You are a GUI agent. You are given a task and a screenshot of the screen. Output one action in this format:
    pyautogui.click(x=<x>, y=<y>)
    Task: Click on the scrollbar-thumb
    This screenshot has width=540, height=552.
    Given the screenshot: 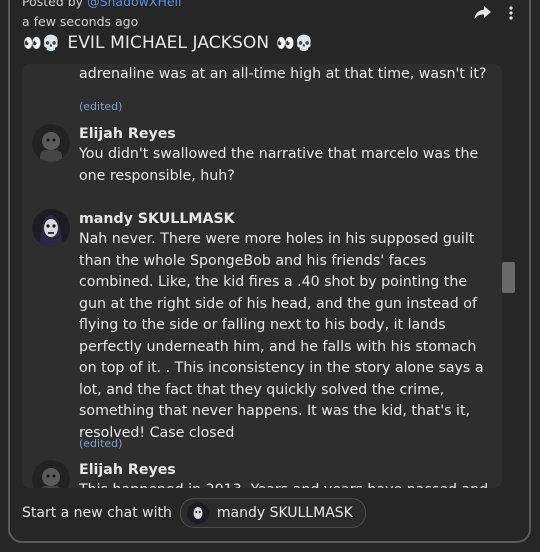 What is the action you would take?
    pyautogui.click(x=508, y=277)
    